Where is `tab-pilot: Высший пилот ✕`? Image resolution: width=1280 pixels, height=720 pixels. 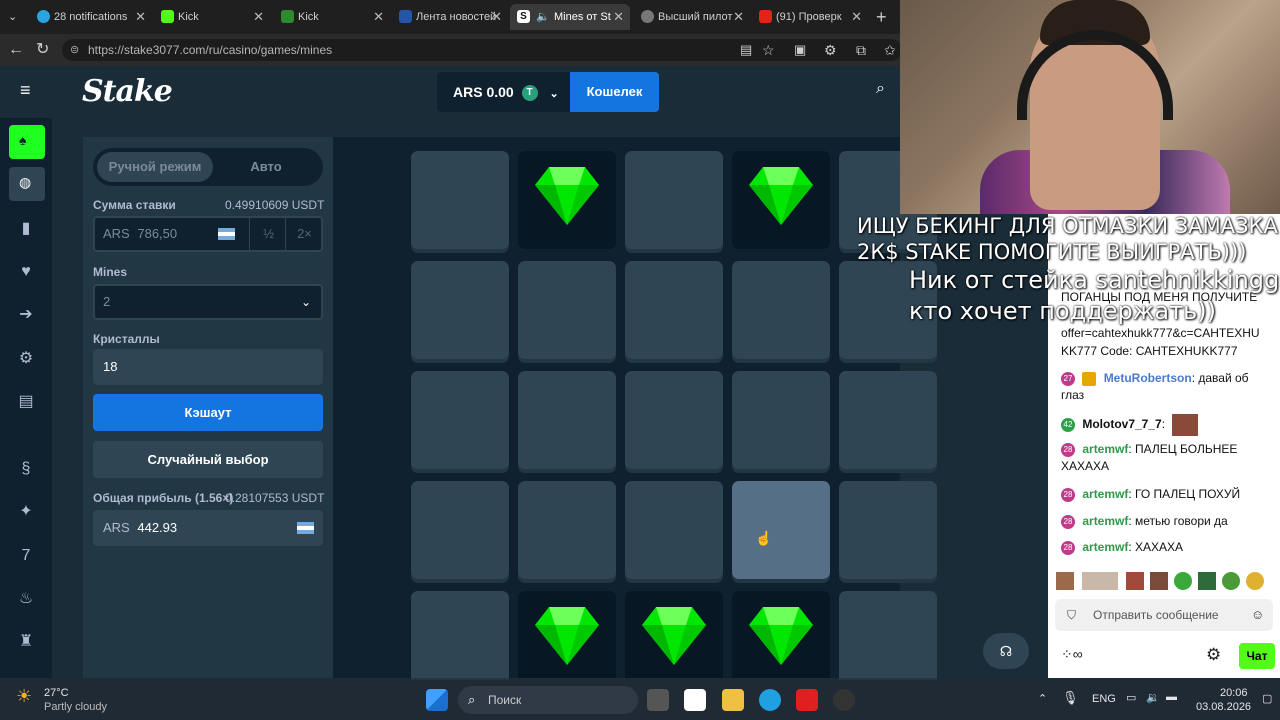 tab-pilot: Высший пилот ✕ is located at coordinates (692, 17).